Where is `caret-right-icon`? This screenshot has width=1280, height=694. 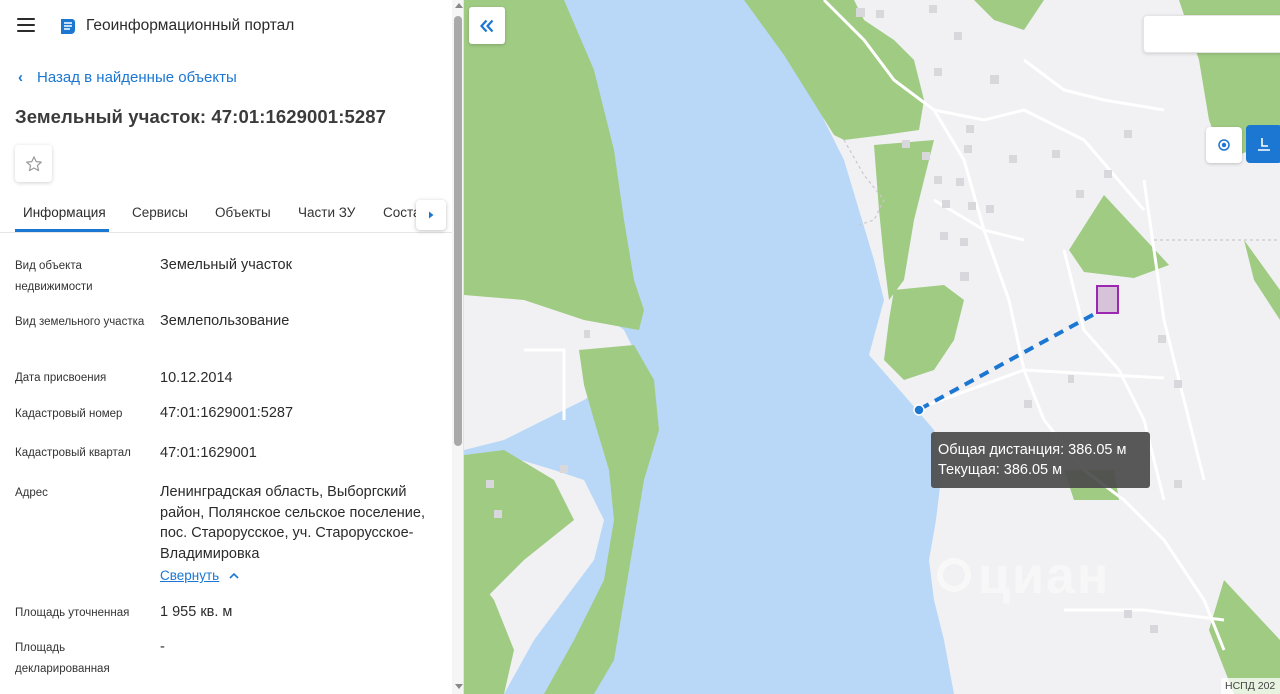
caret-right-icon is located at coordinates (431, 215).